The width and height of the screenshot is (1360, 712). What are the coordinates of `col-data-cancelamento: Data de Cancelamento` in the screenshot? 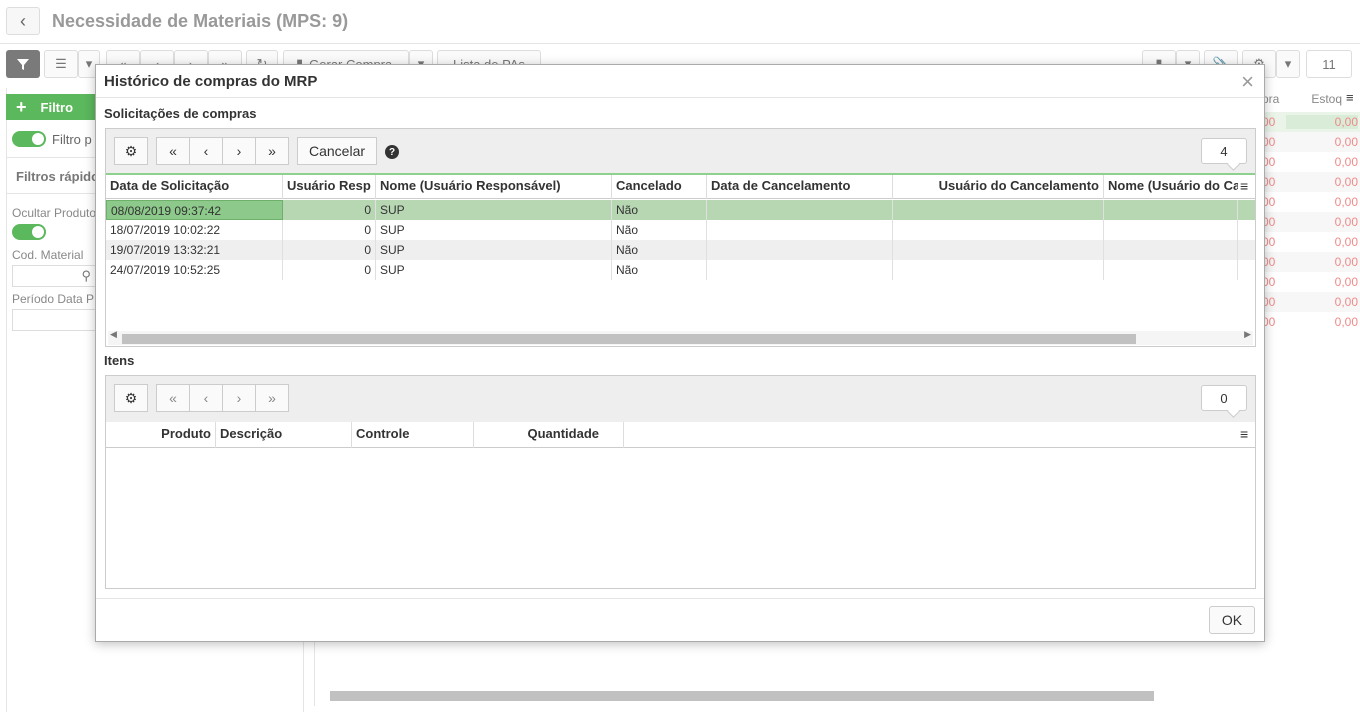 It's located at (800, 187).